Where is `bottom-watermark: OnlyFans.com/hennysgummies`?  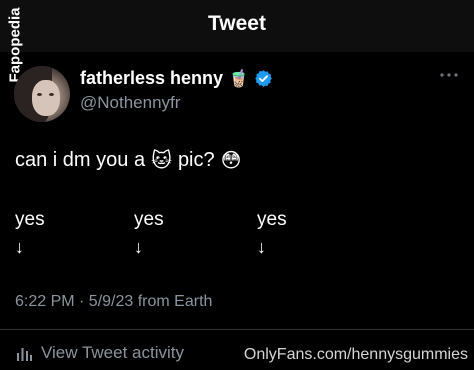
bottom-watermark: OnlyFans.com/hennysgummies is located at coordinates (355, 354).